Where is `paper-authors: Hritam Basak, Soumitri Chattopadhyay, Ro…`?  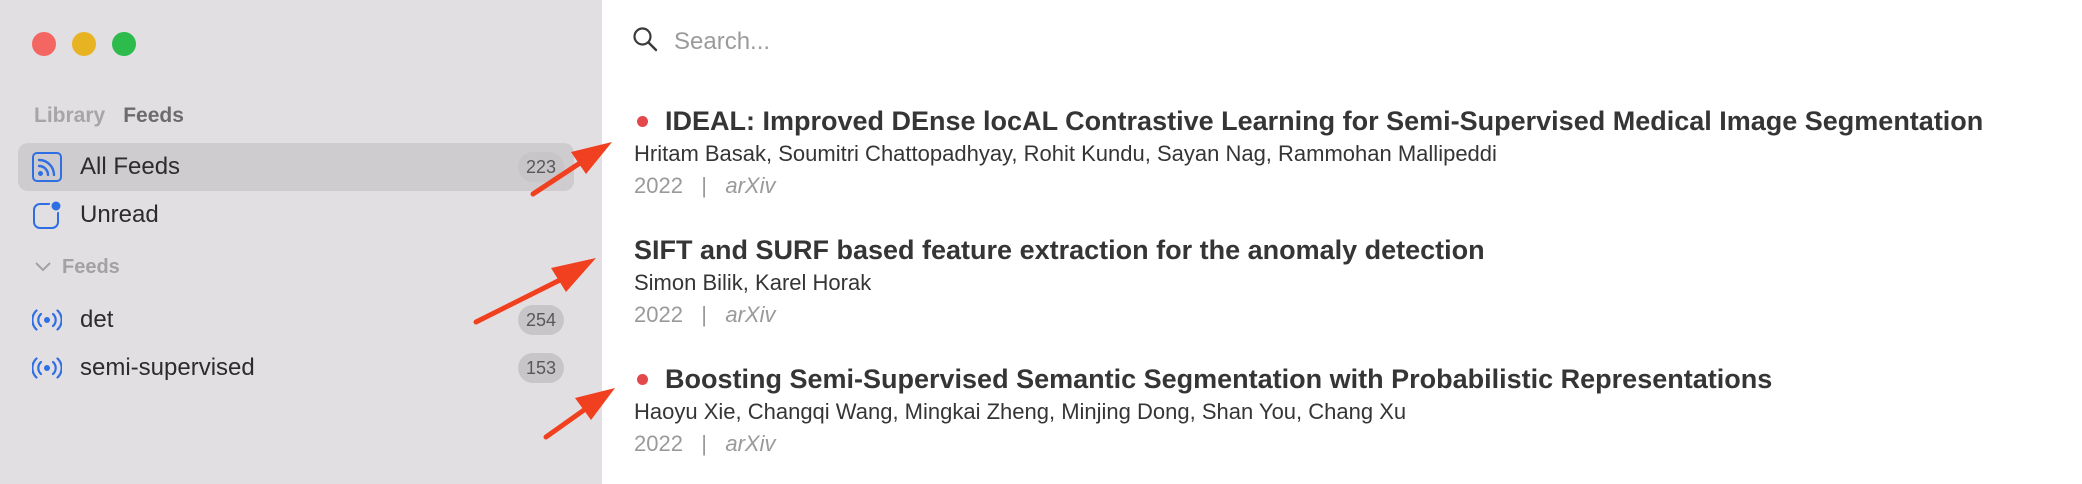 paper-authors: Hritam Basak, Soumitri Chattopadhyay, Ro… is located at coordinates (1065, 153).